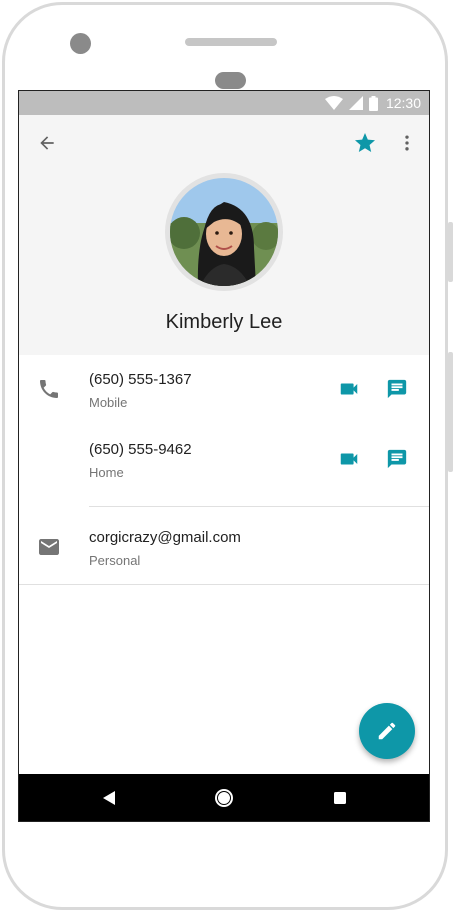  I want to click on nav-back-button, so click(109, 797).